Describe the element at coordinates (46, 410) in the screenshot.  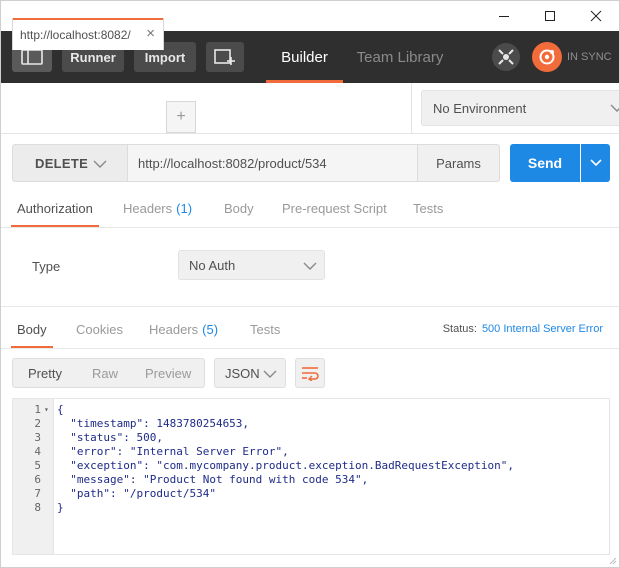
I see `fold-toggle-icon: ▾` at that location.